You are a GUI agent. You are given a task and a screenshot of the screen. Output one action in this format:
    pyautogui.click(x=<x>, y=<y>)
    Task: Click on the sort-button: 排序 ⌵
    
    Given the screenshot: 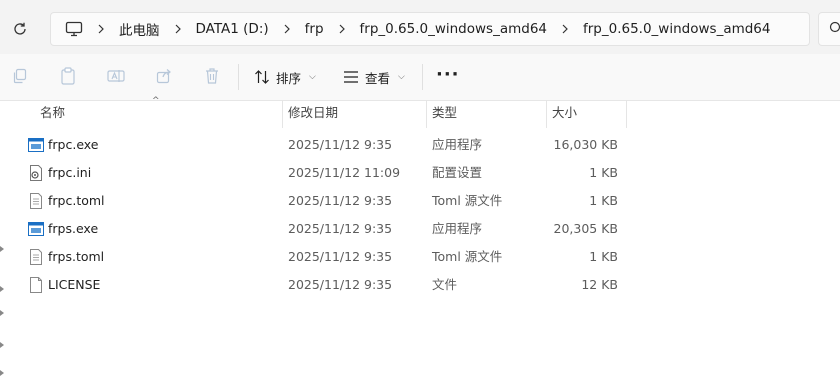 What is the action you would take?
    pyautogui.click(x=285, y=77)
    